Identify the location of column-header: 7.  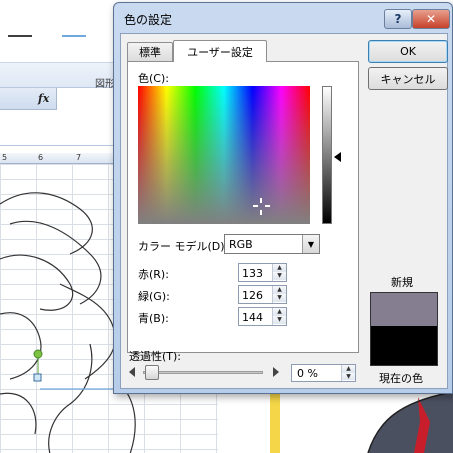
(78, 157).